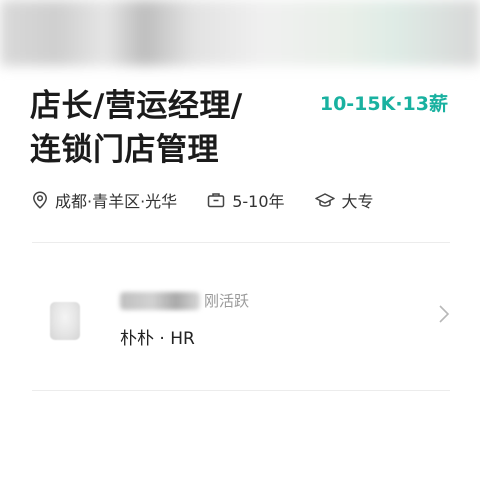 The width and height of the screenshot is (480, 480). I want to click on job-title-line-2: 连锁门店管理, so click(124, 150).